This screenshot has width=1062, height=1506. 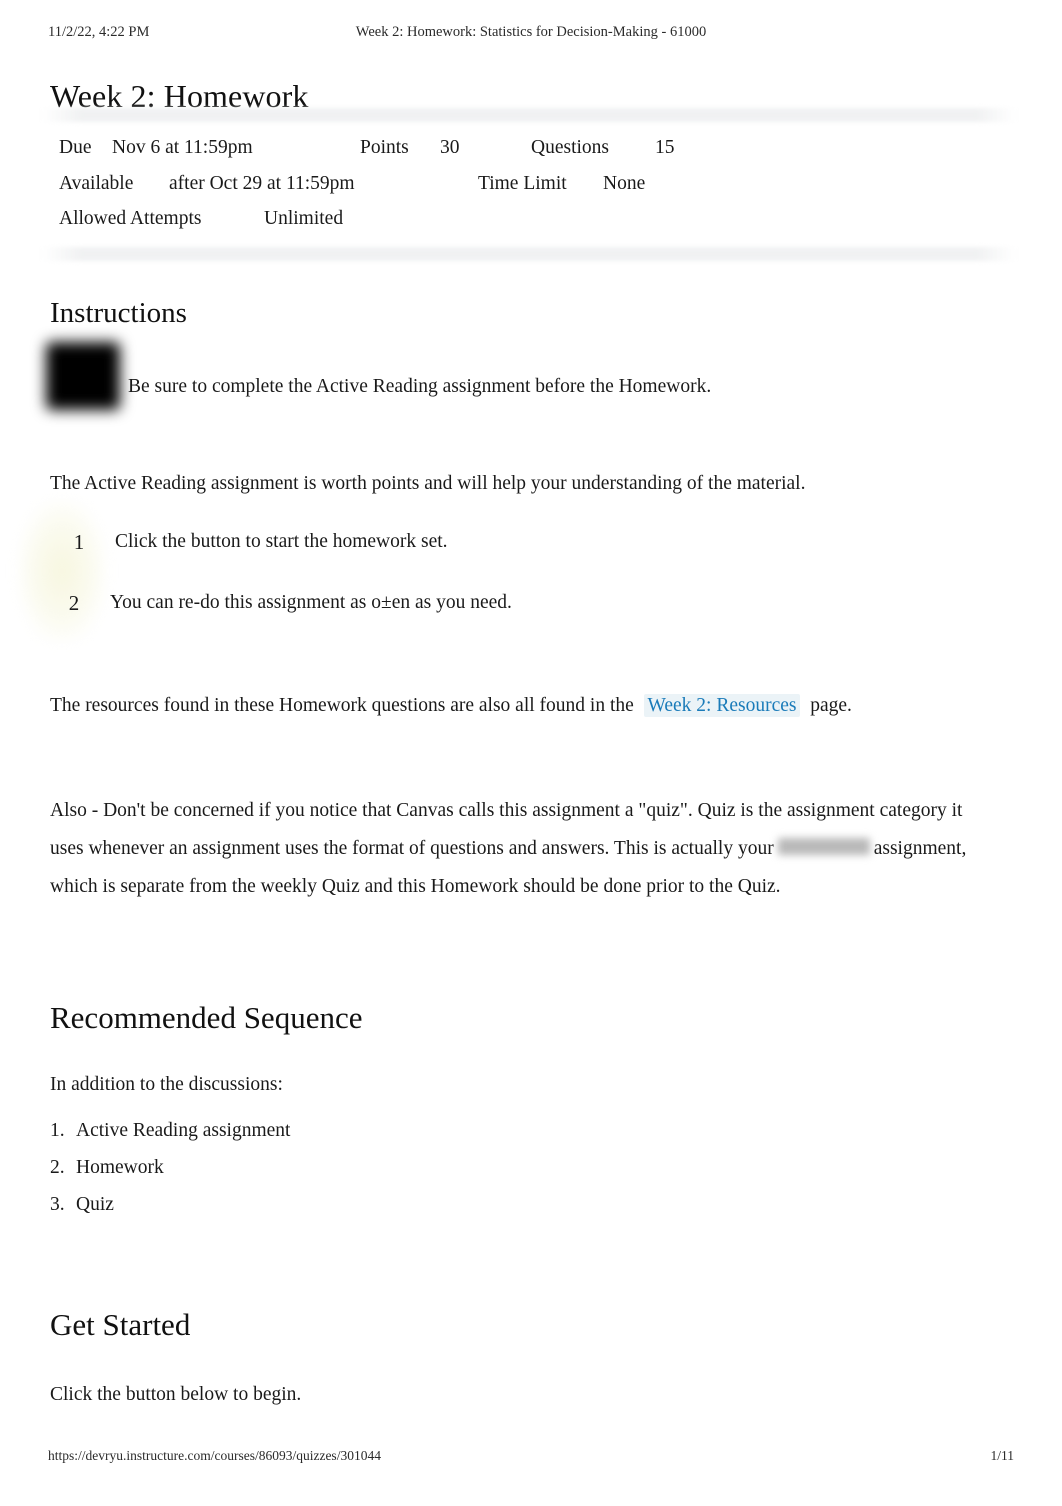 I want to click on allowed-attempts-value: Unlimited, so click(x=304, y=218).